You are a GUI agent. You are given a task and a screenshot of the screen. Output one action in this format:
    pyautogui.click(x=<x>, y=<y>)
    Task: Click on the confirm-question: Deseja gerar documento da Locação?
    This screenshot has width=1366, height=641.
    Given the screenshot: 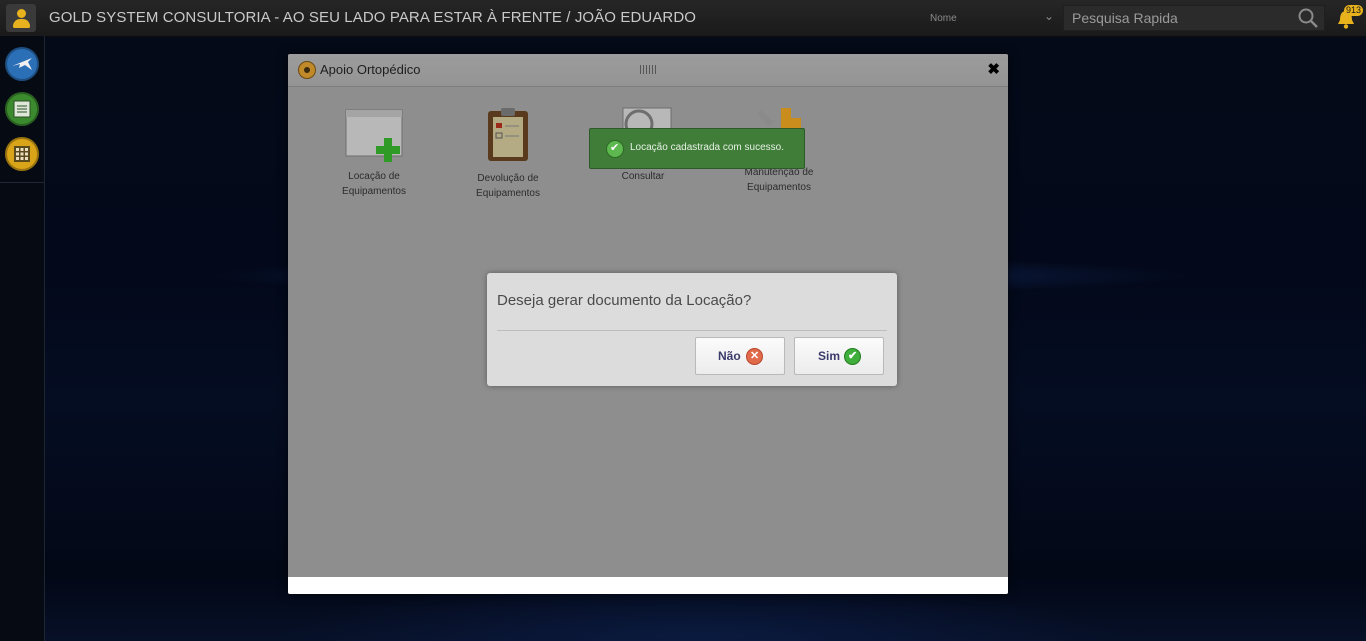 What is the action you would take?
    pyautogui.click(x=624, y=300)
    